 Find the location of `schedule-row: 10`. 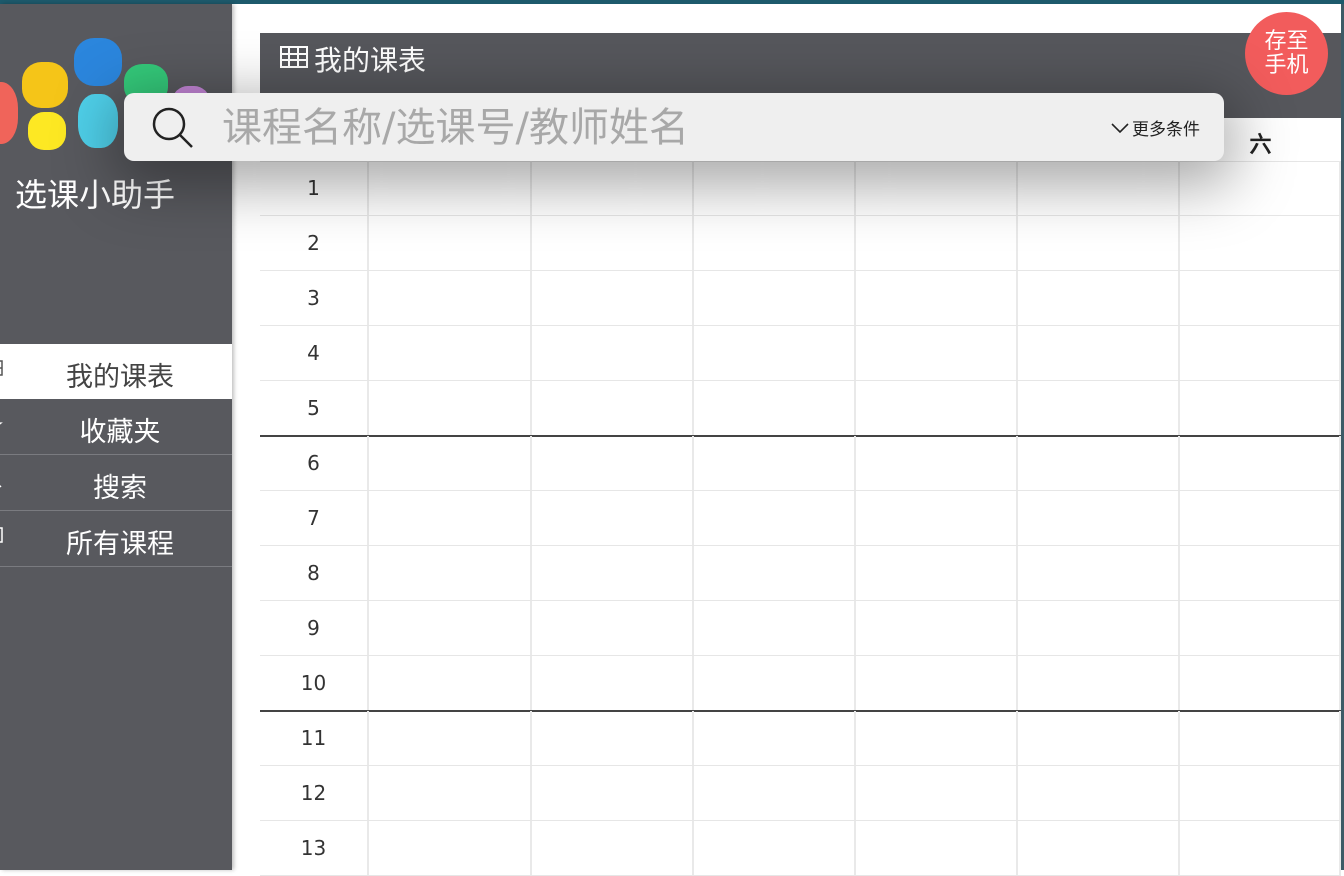

schedule-row: 10 is located at coordinates (800, 684).